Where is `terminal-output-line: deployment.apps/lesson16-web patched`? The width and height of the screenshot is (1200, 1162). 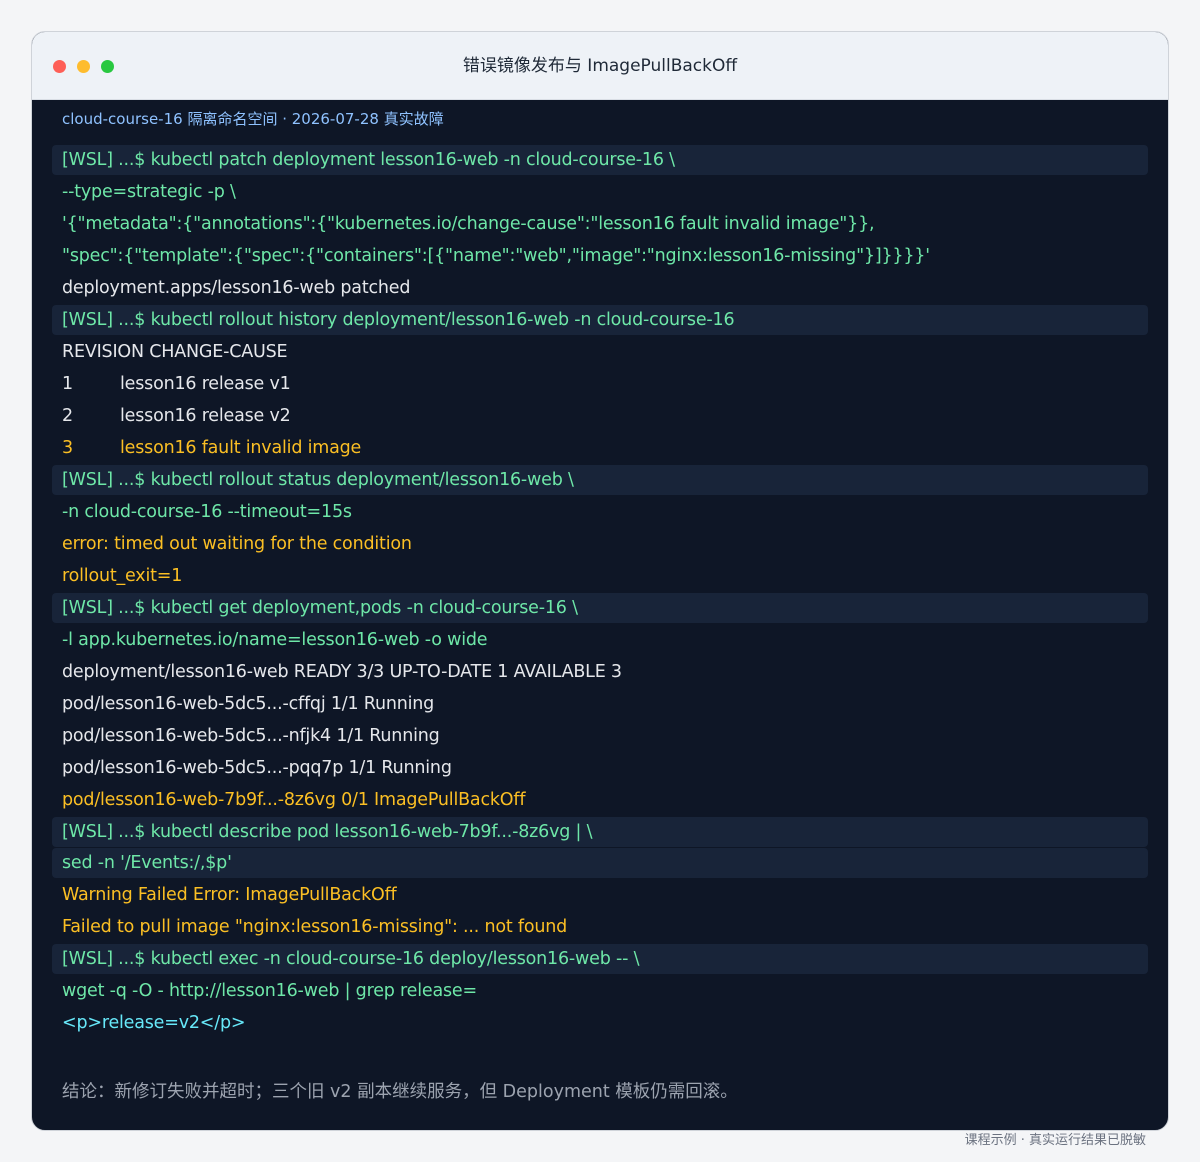 terminal-output-line: deployment.apps/lesson16-web patched is located at coordinates (236, 288).